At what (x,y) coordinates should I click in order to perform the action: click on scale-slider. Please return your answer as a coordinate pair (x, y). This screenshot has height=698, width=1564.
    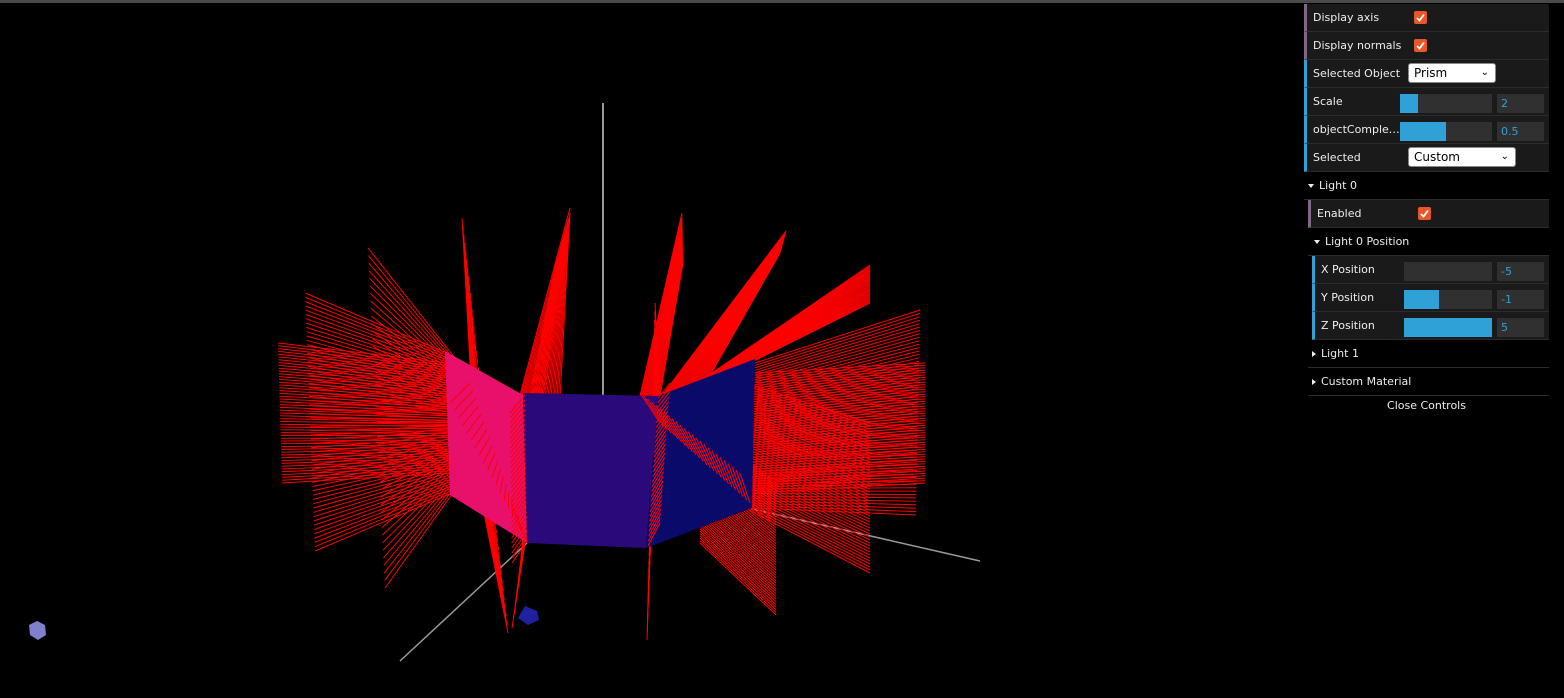
    Looking at the image, I should click on (1446, 103).